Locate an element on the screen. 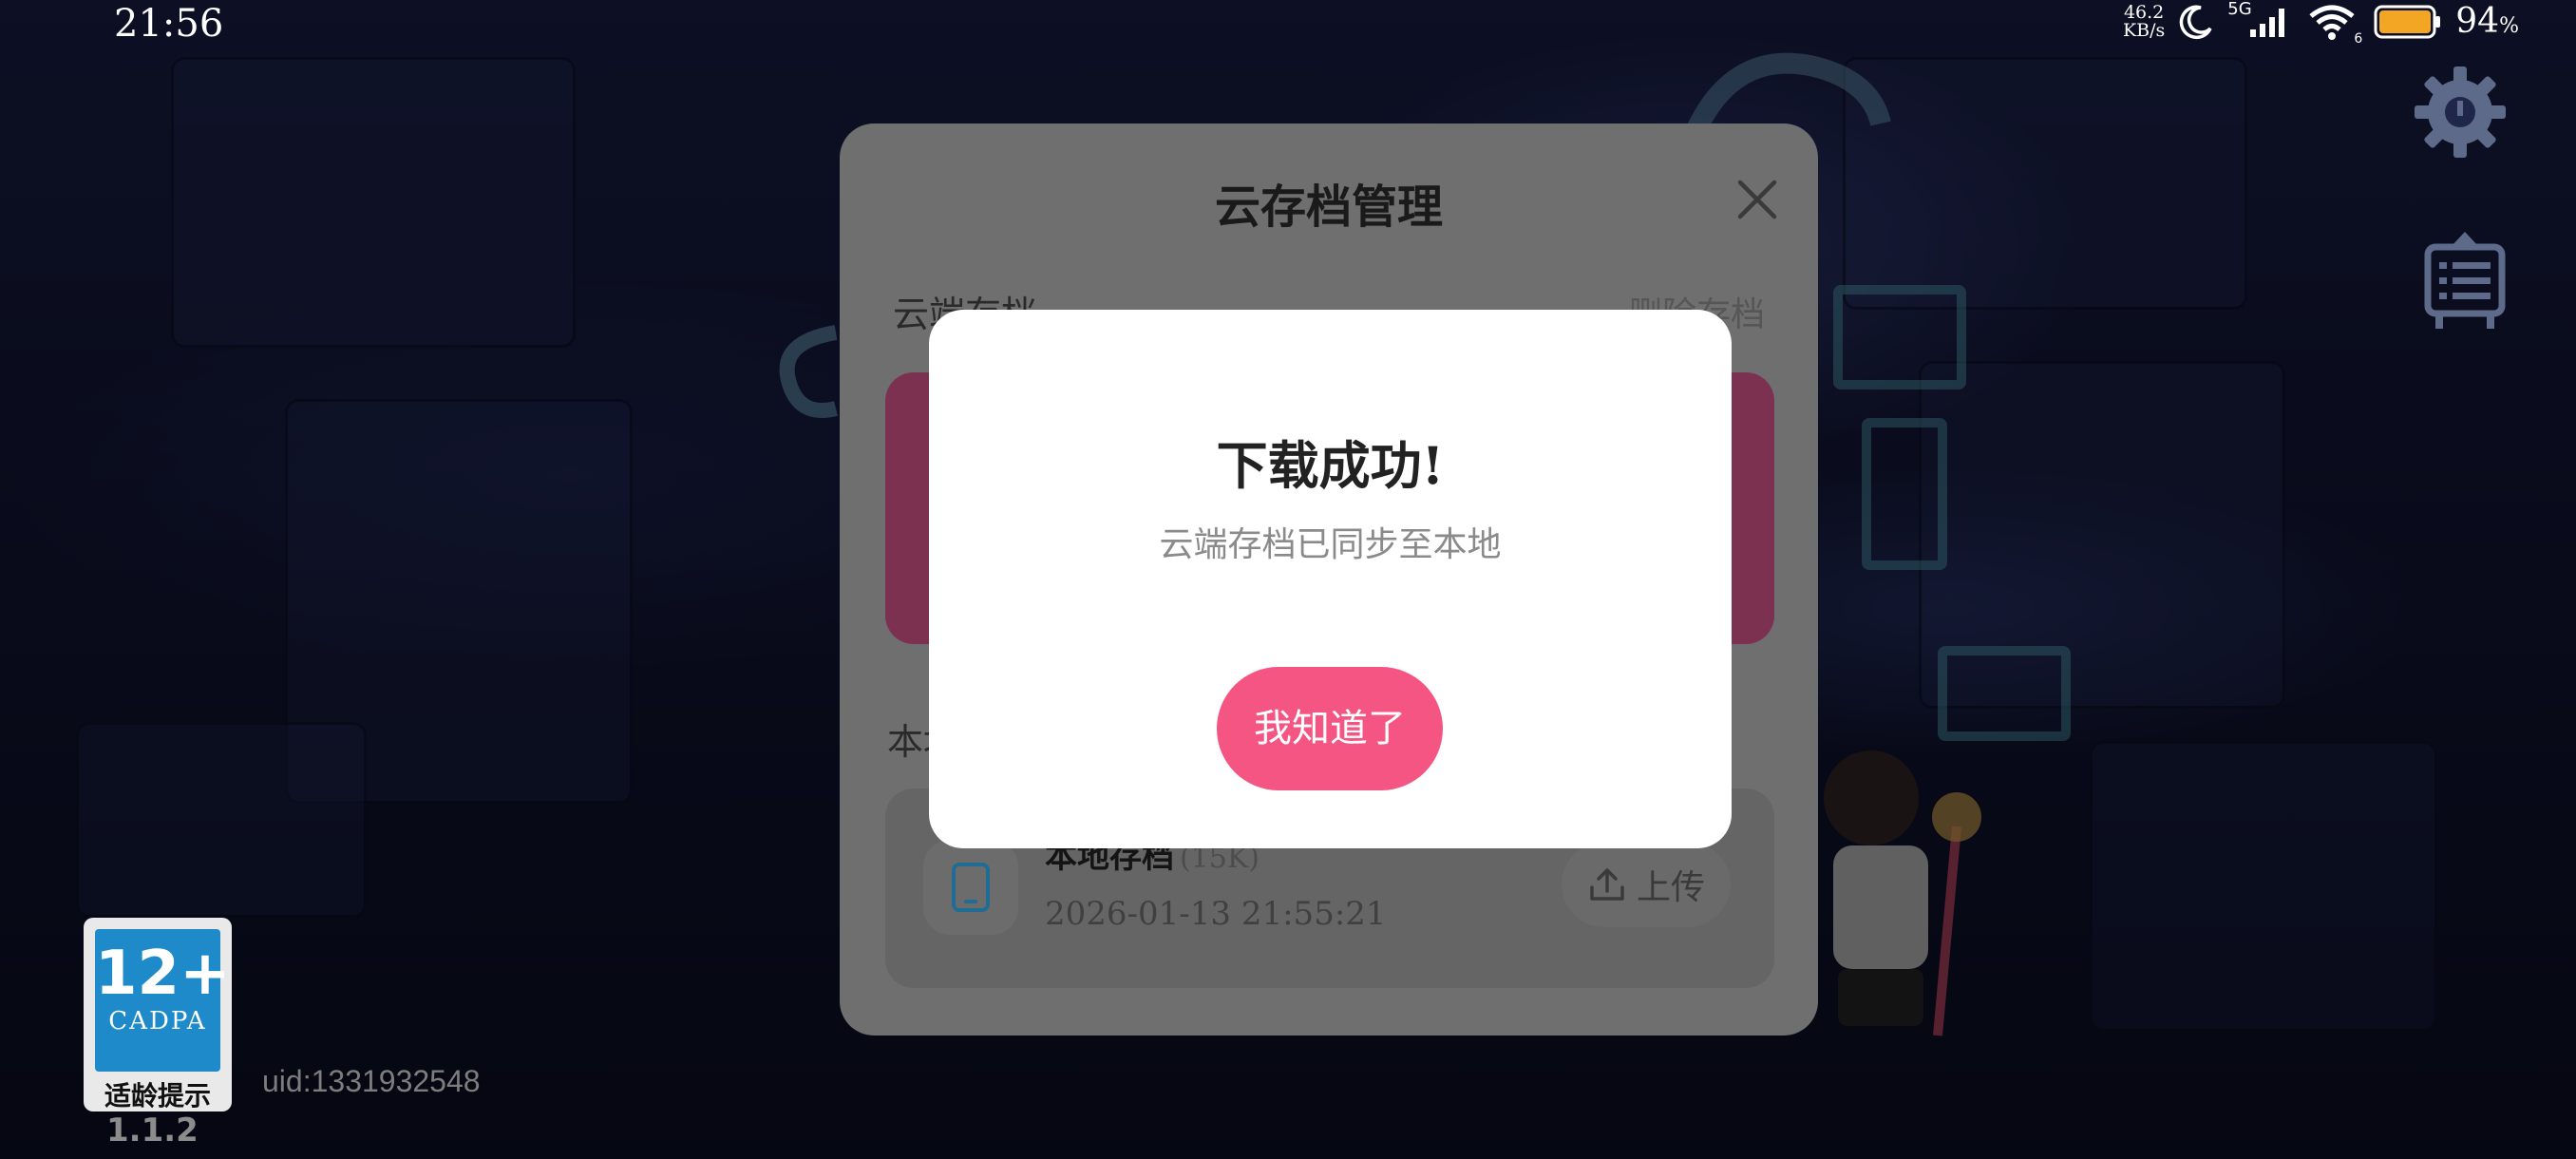  age-rating-panel: 12+ CADPA is located at coordinates (163, 1000).